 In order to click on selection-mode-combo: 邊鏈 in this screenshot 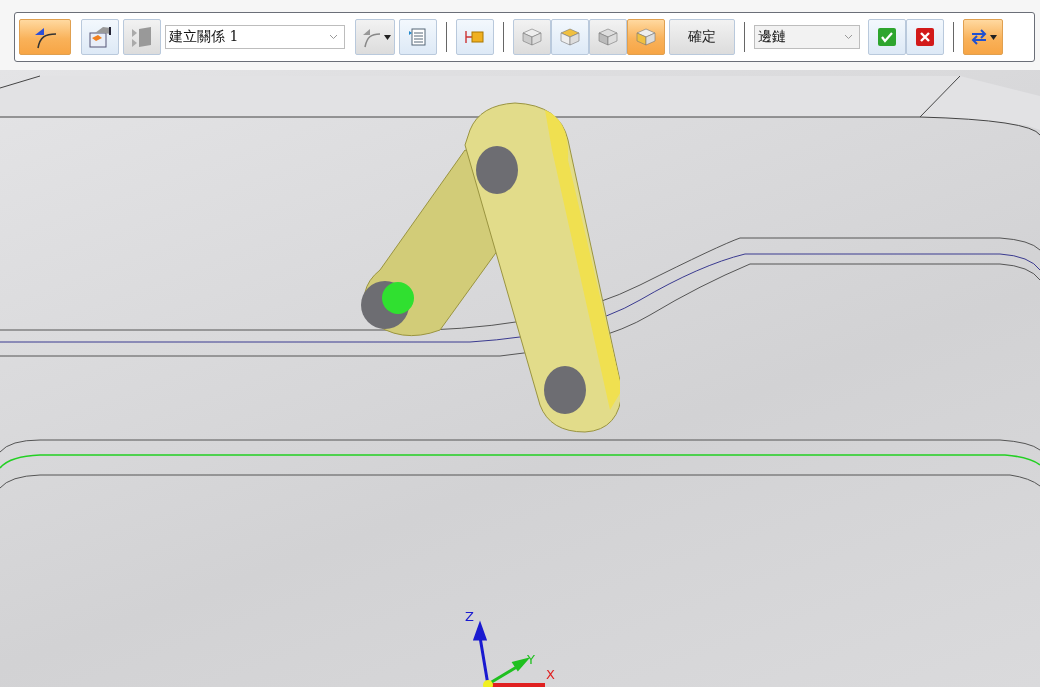, I will do `click(807, 37)`.